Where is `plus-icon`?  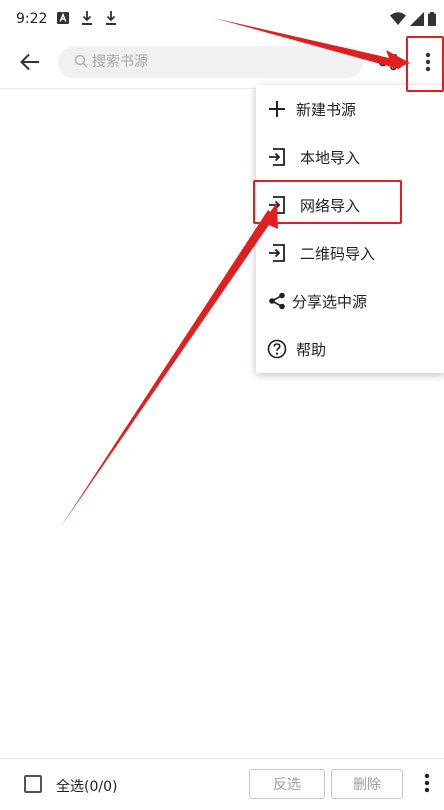 plus-icon is located at coordinates (277, 109).